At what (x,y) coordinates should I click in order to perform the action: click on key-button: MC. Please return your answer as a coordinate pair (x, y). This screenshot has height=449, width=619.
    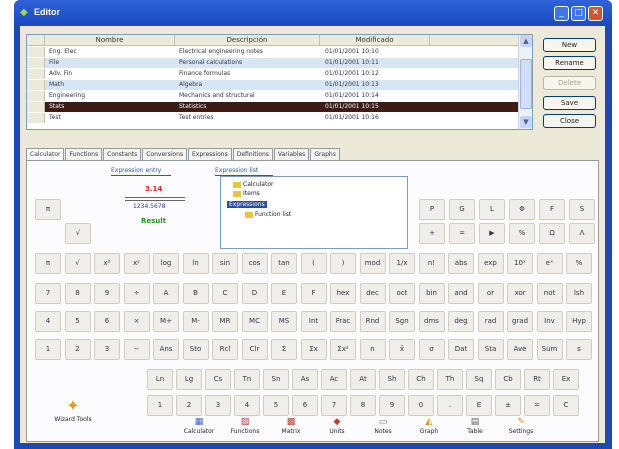
    Looking at the image, I should click on (254, 321).